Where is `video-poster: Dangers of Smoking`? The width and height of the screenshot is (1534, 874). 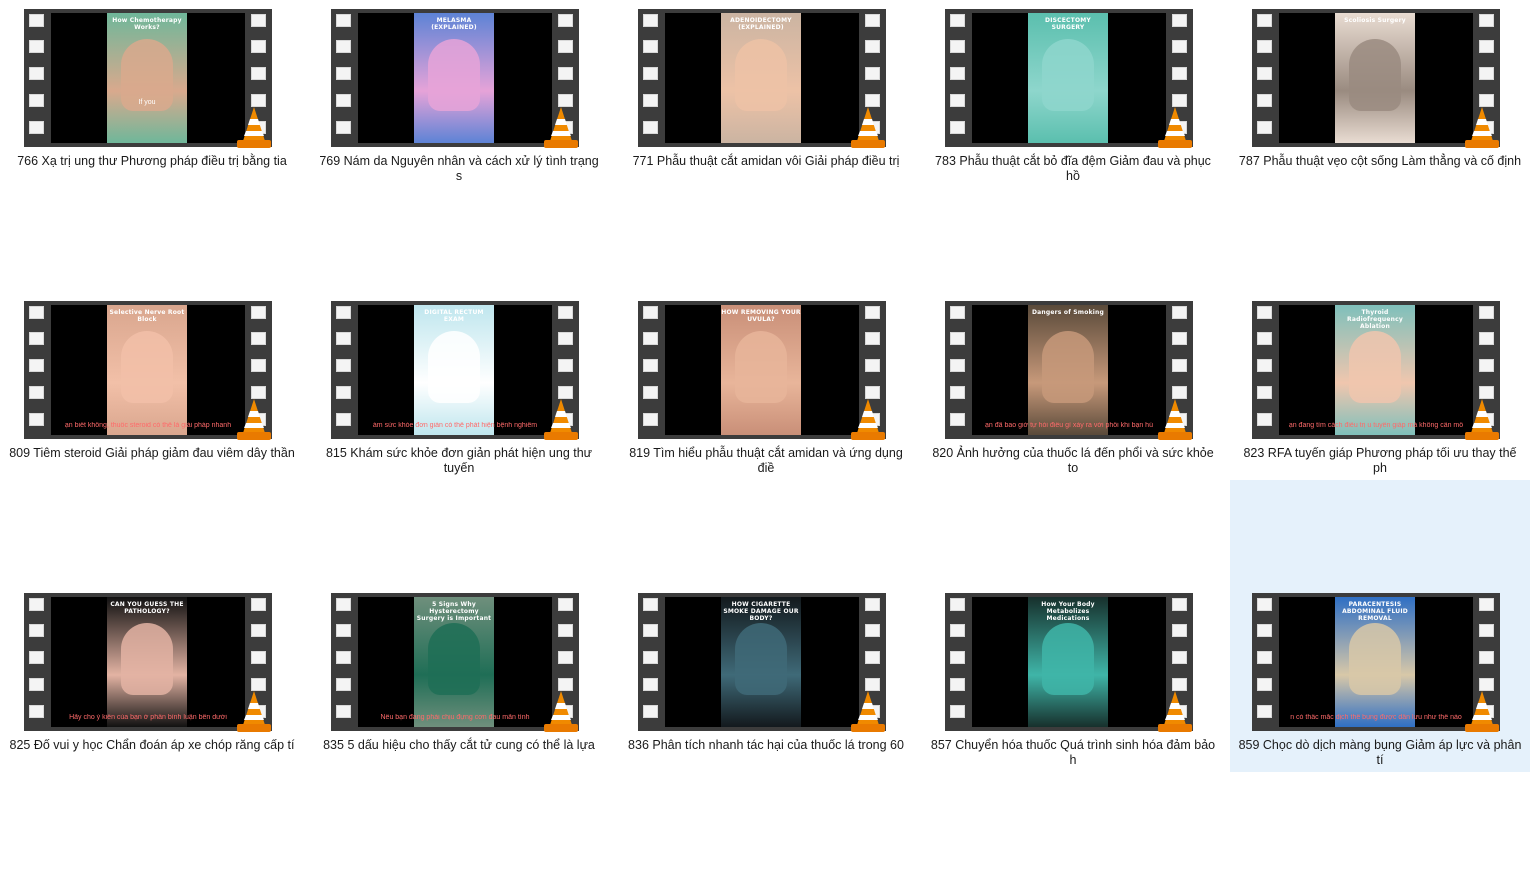 video-poster: Dangers of Smoking is located at coordinates (1068, 370).